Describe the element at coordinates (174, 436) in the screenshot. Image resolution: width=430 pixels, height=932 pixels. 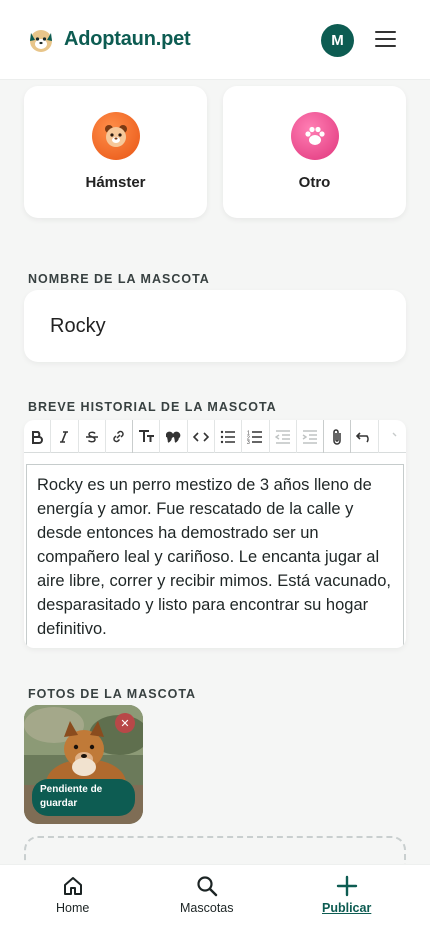
I see `quote-button` at that location.